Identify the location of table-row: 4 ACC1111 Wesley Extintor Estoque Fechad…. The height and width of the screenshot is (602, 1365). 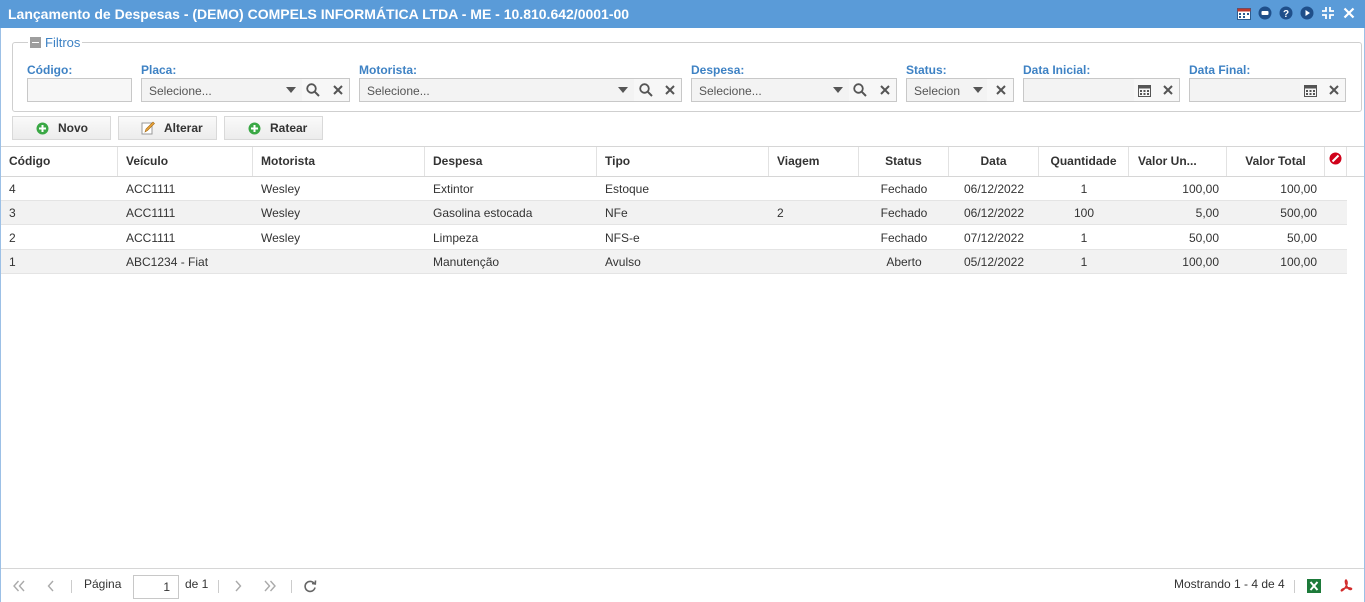
(674, 189).